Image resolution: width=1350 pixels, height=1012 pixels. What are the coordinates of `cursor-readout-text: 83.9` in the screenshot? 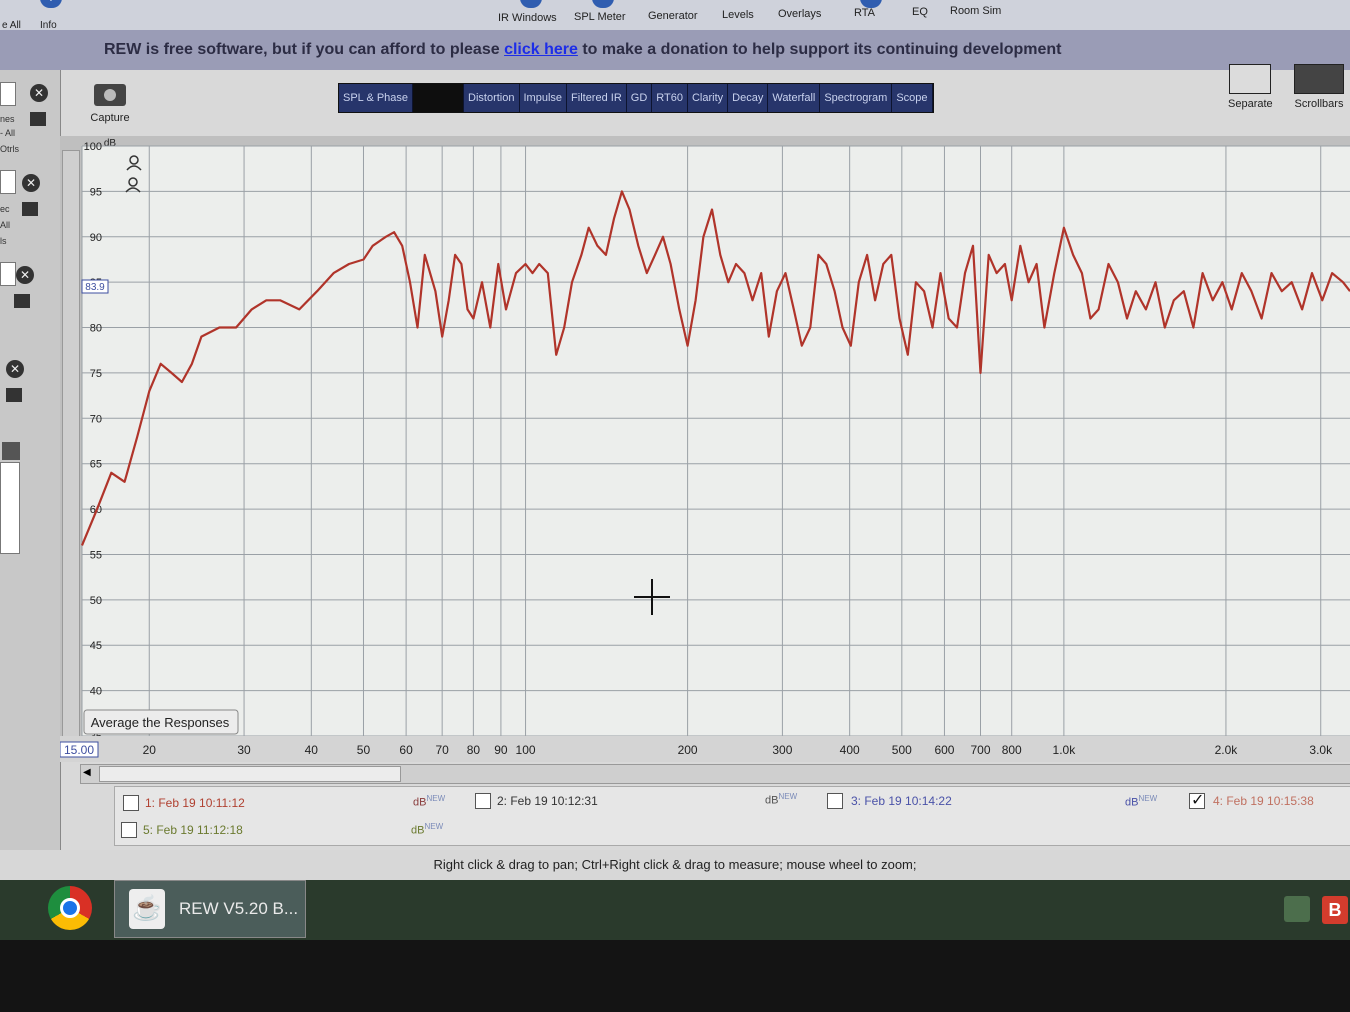 It's located at (95, 287).